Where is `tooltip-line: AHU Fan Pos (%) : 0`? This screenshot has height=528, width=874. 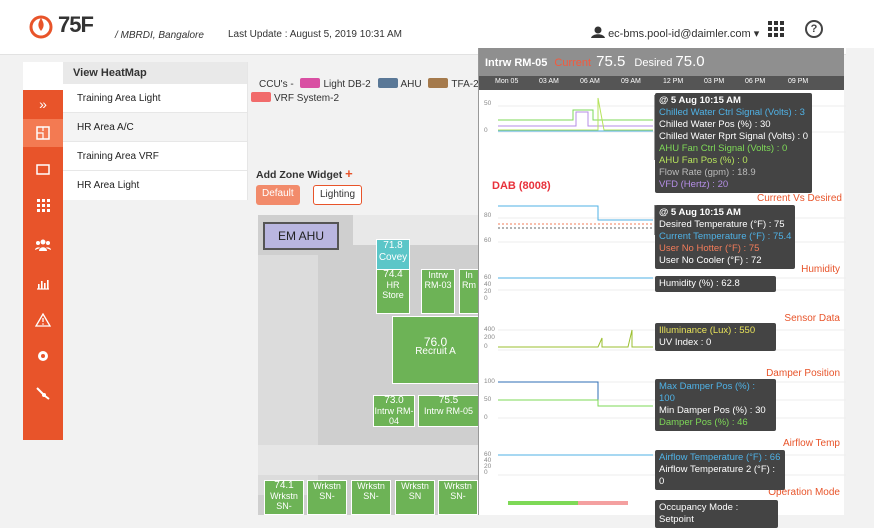 tooltip-line: AHU Fan Pos (%) : 0 is located at coordinates (703, 160).